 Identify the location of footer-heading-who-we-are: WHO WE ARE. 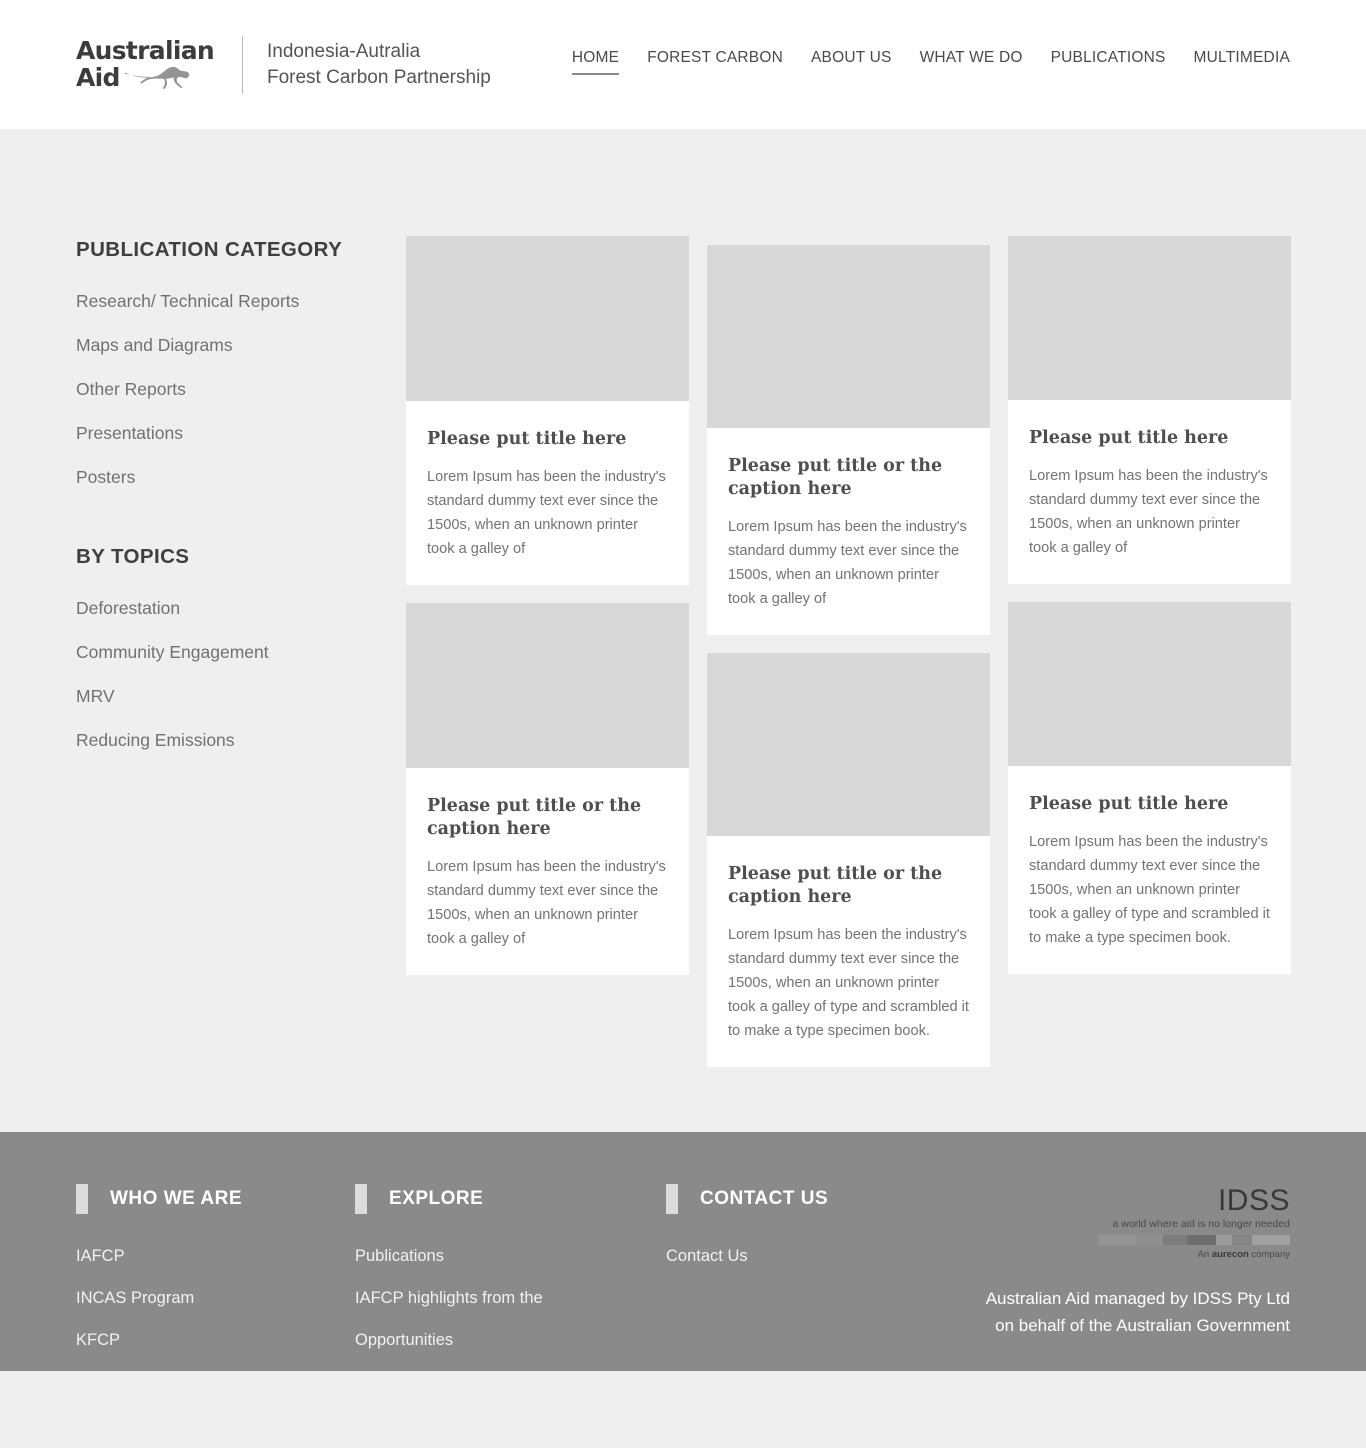
(215, 1199).